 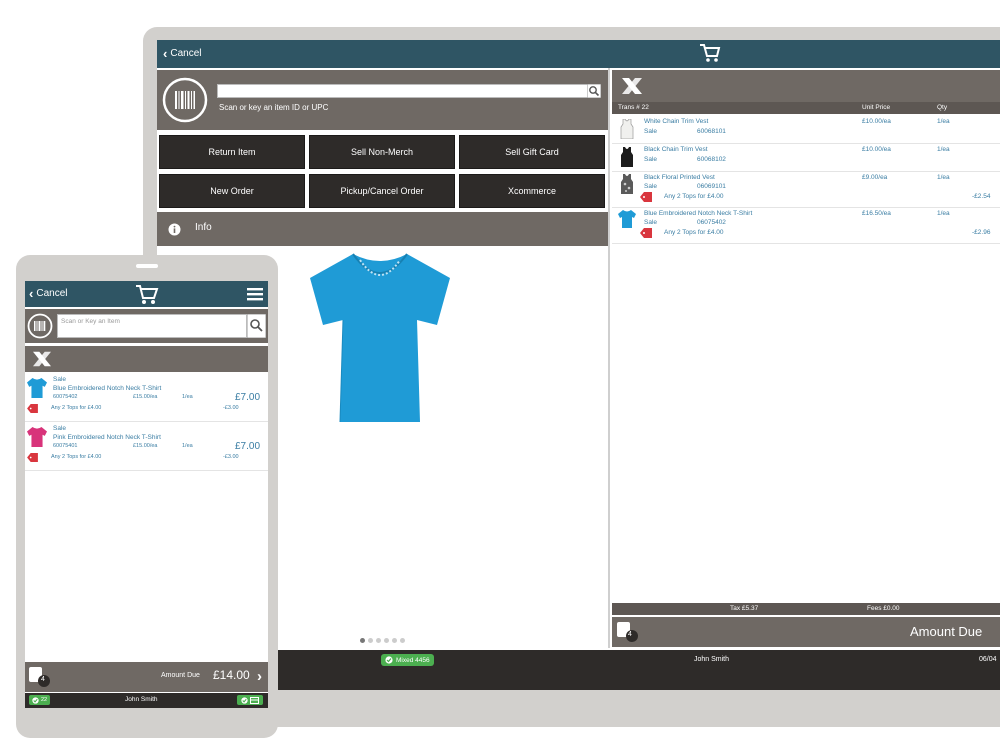 I want to click on vest-floral-icon, so click(x=627, y=184).